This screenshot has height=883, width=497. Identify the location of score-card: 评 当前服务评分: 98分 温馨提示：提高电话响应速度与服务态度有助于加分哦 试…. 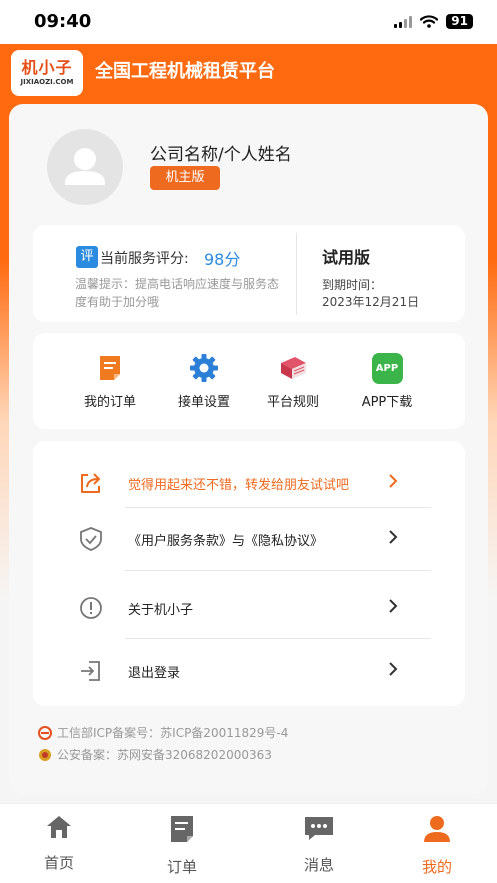
(249, 273).